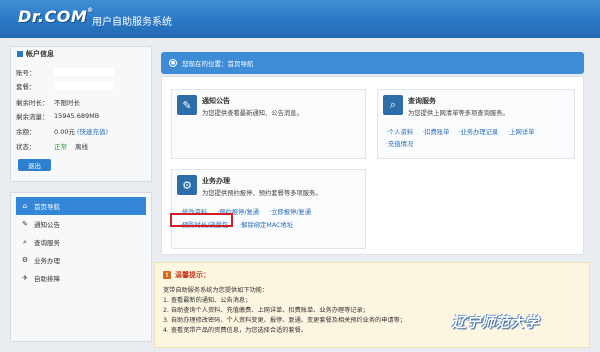 The height and width of the screenshot is (352, 600). What do you see at coordinates (26, 73) in the screenshot?
I see `account-label: 账号：` at bounding box center [26, 73].